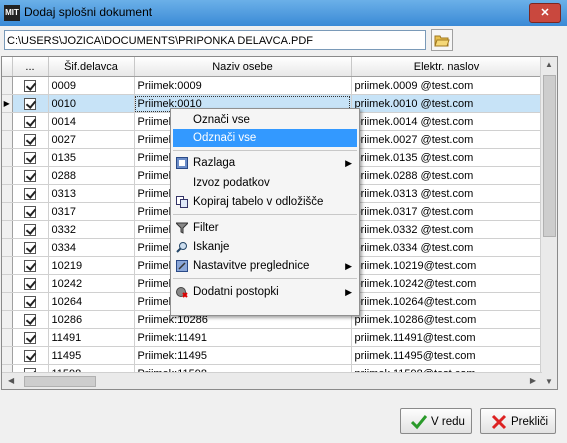 The width and height of the screenshot is (567, 443). What do you see at coordinates (91, 175) in the screenshot?
I see `cell-id: 0288` at bounding box center [91, 175].